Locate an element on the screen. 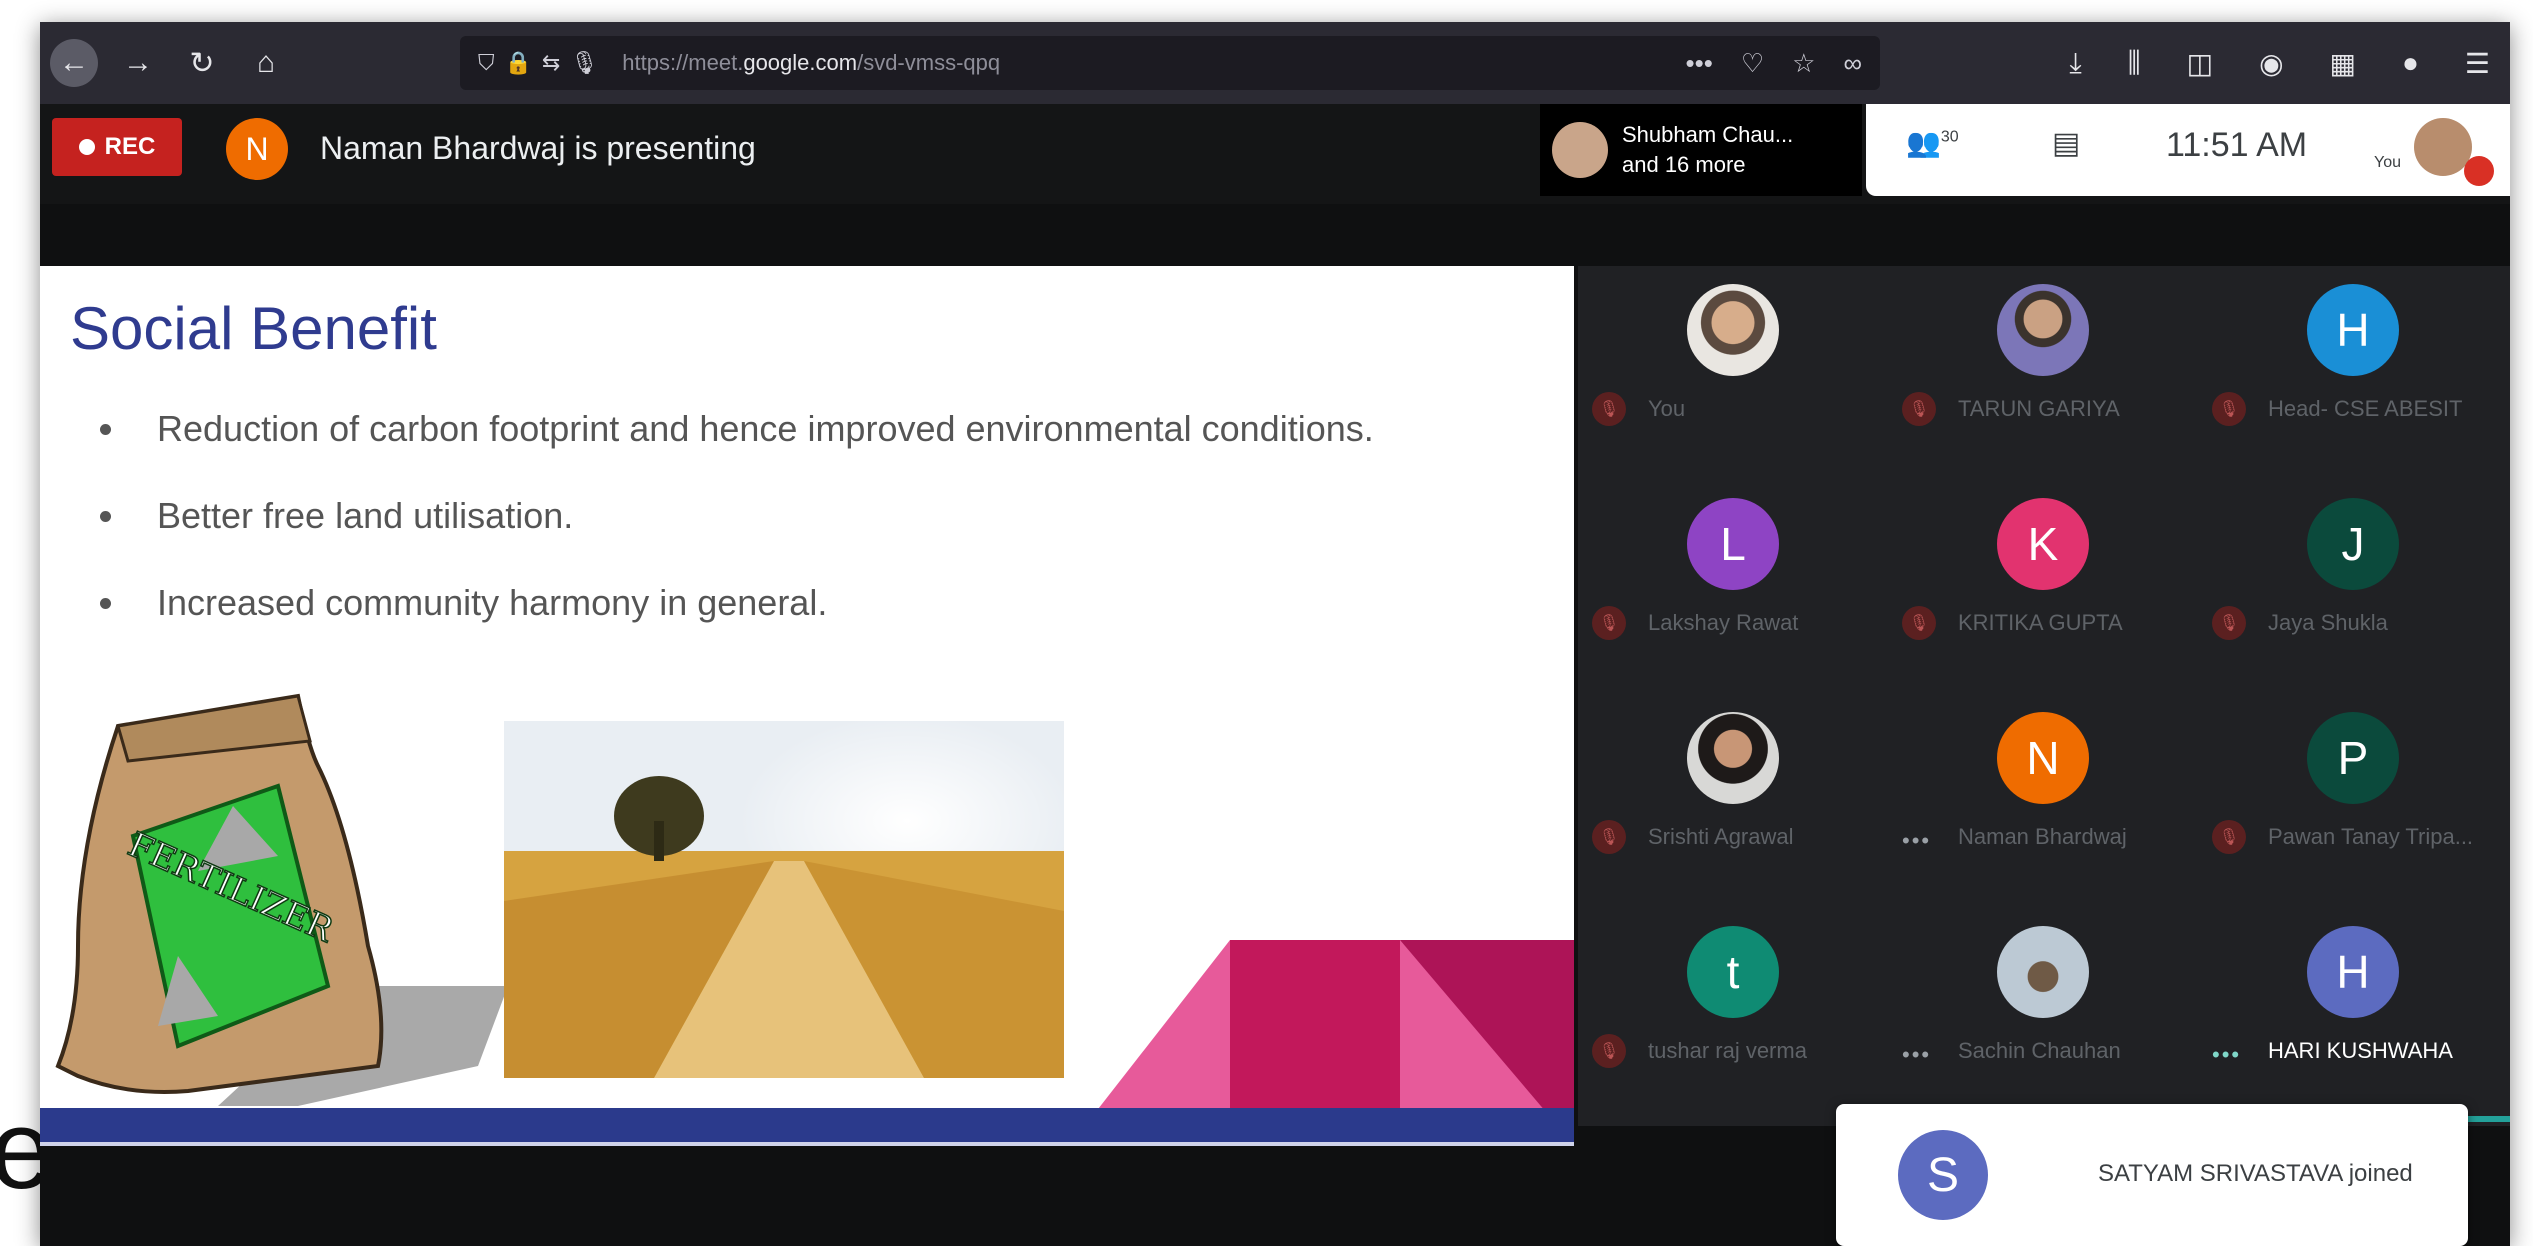  record-dot-icon is located at coordinates (86, 147).